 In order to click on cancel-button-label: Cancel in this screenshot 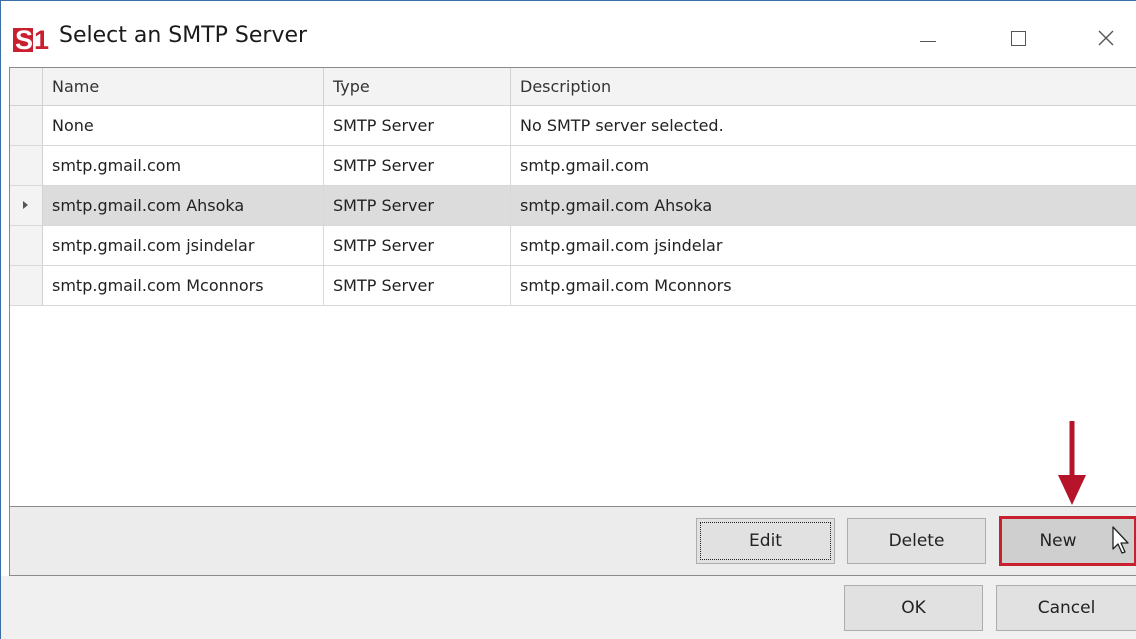, I will do `click(1066, 608)`.